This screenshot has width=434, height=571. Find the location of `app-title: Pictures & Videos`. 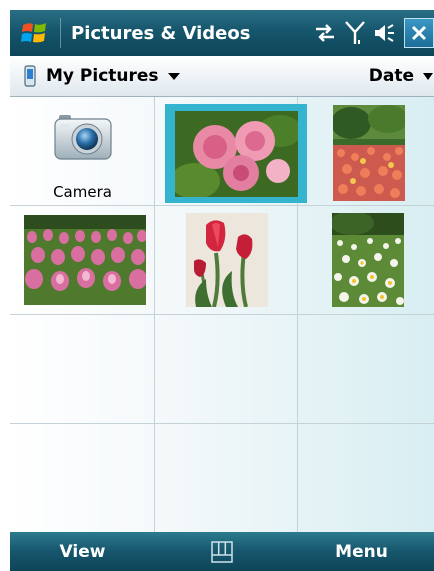

app-title: Pictures & Videos is located at coordinates (161, 33).